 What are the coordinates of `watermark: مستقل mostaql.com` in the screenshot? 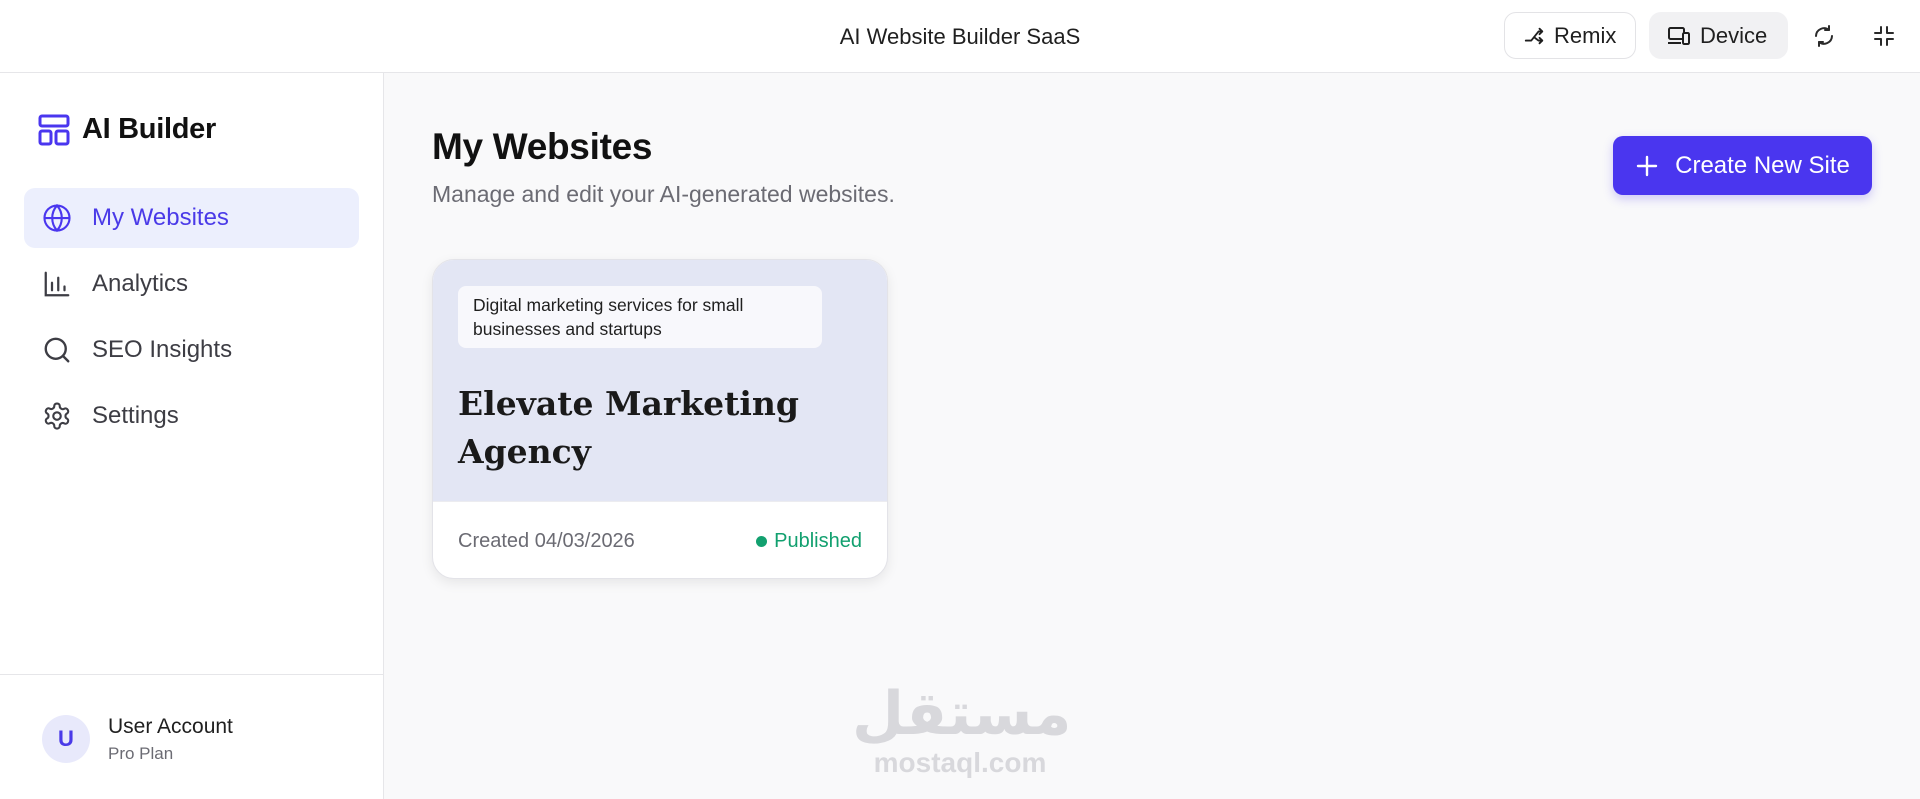 It's located at (962, 728).